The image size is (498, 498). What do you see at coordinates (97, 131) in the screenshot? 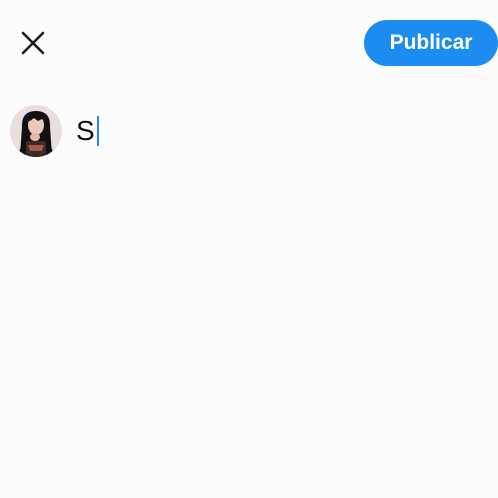
I see `text-caret` at bounding box center [97, 131].